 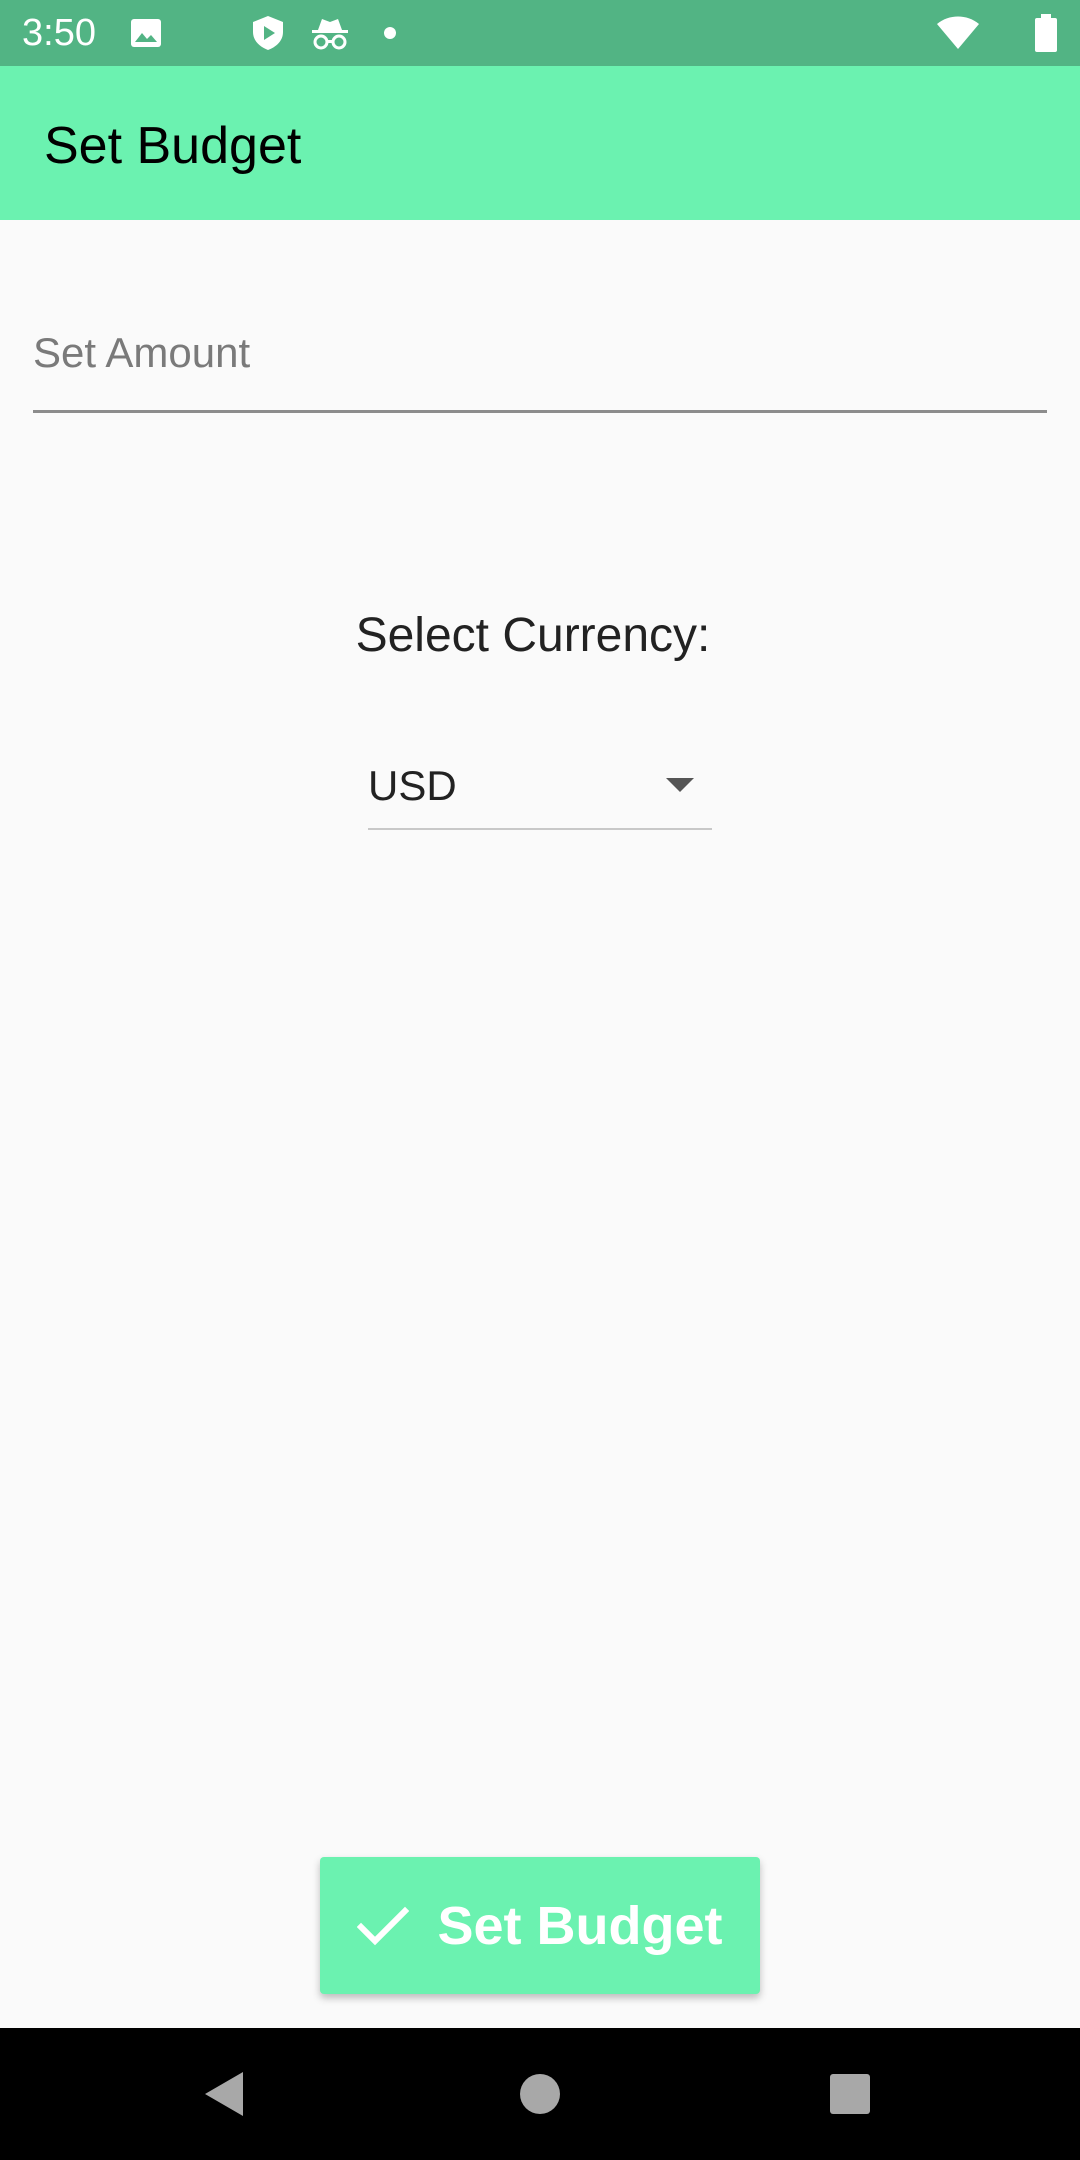 What do you see at coordinates (1046, 33) in the screenshot?
I see `battery-icon` at bounding box center [1046, 33].